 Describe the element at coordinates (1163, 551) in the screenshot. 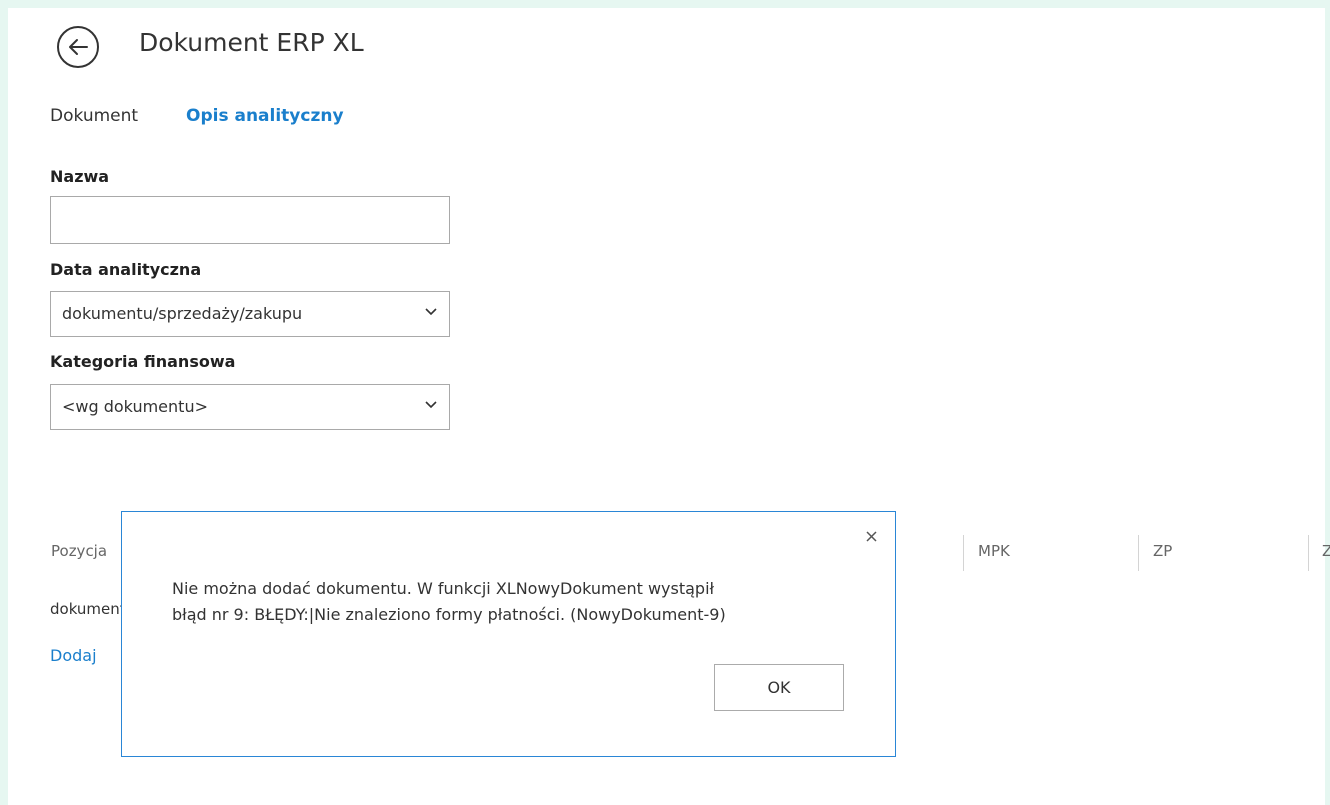

I see `column-header-zp: ZP` at that location.